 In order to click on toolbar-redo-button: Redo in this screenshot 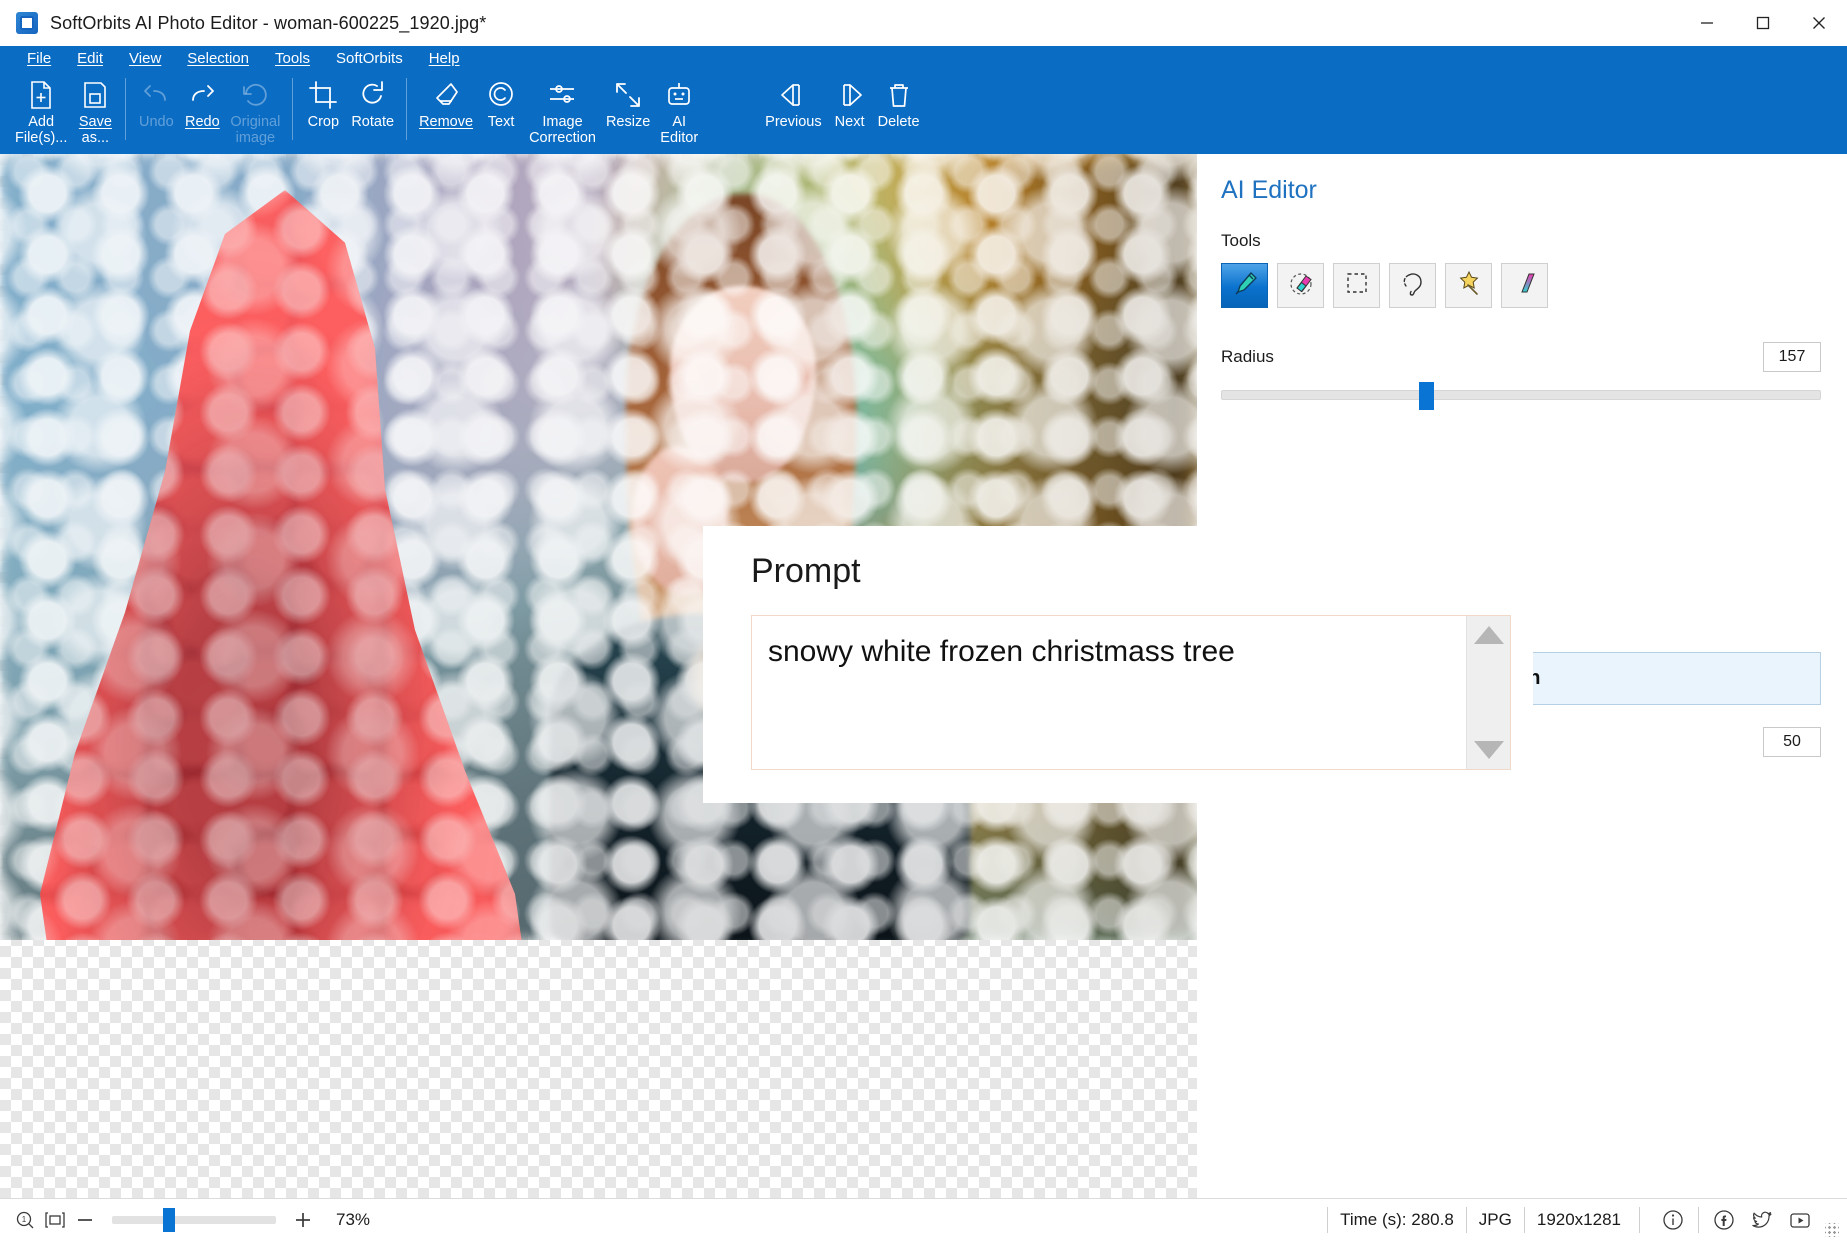, I will do `click(202, 113)`.